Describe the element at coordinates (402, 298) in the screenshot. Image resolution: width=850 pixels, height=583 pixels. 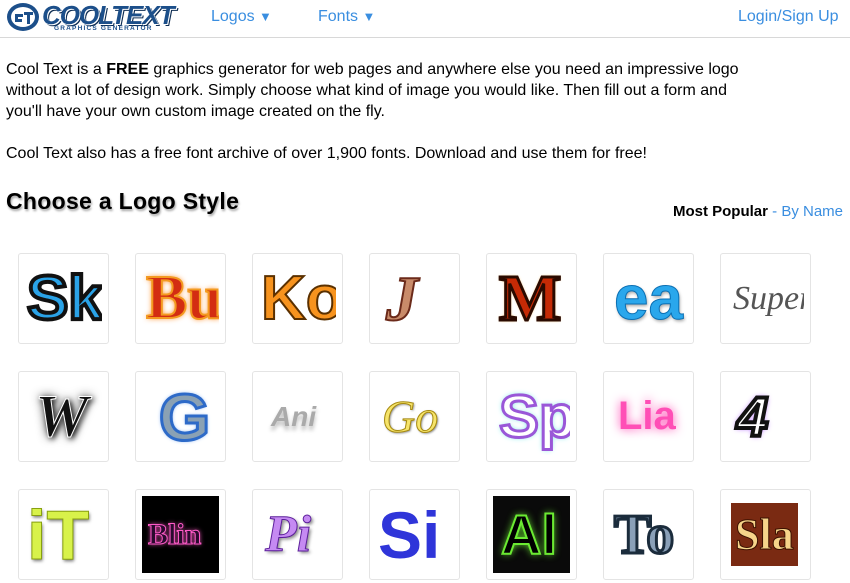
I see `logo-style-preview-text: J` at that location.